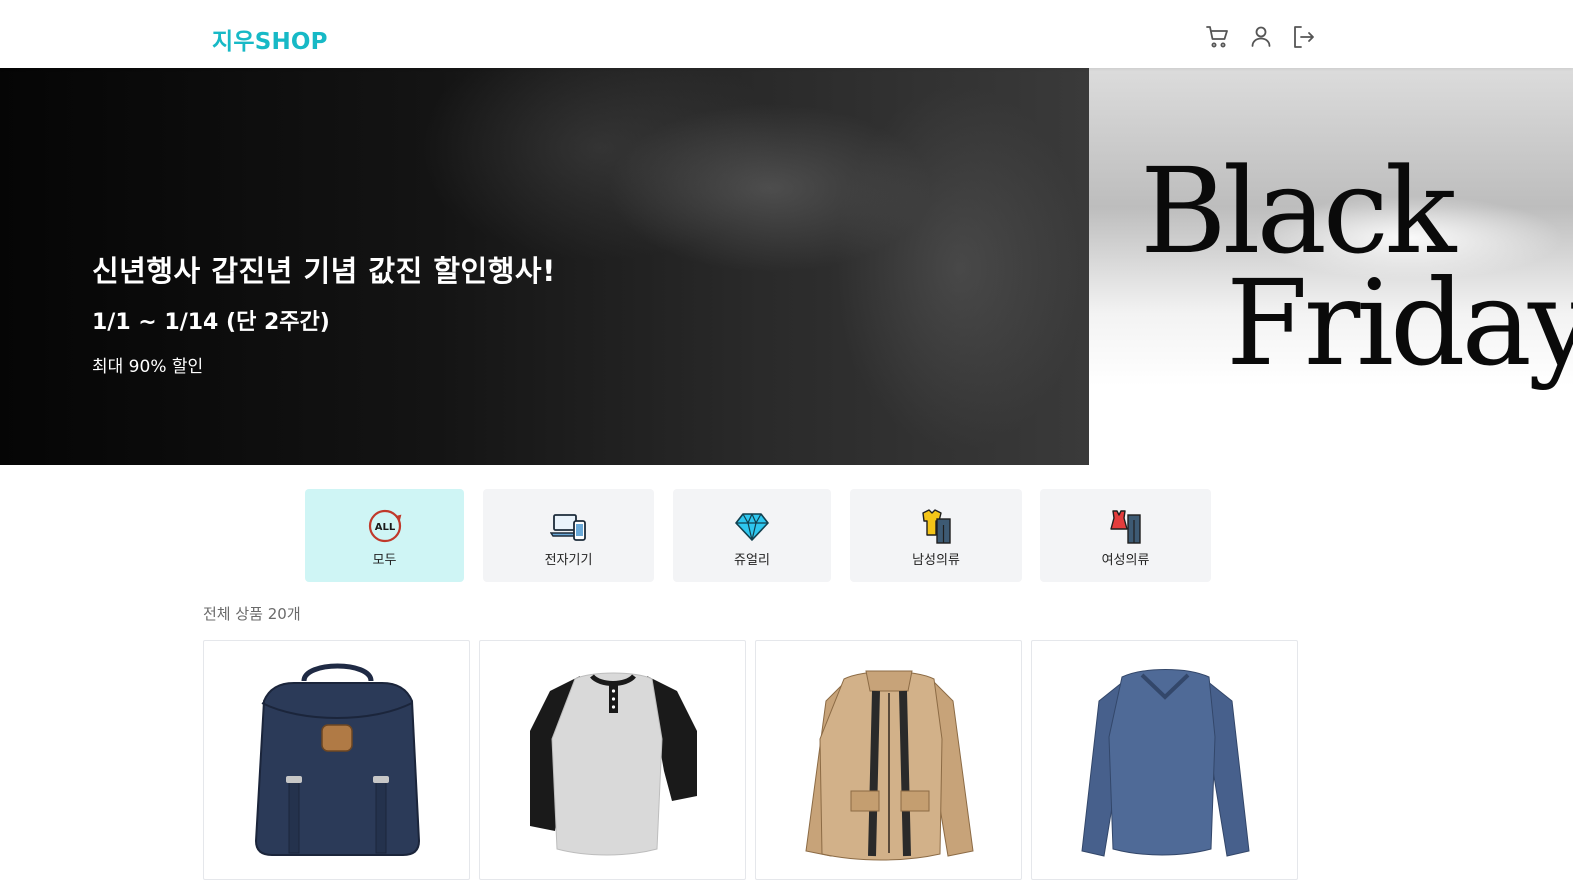 The height and width of the screenshot is (880, 1573). Describe the element at coordinates (252, 614) in the screenshot. I see `product-count: 전체 상품 20개` at that location.